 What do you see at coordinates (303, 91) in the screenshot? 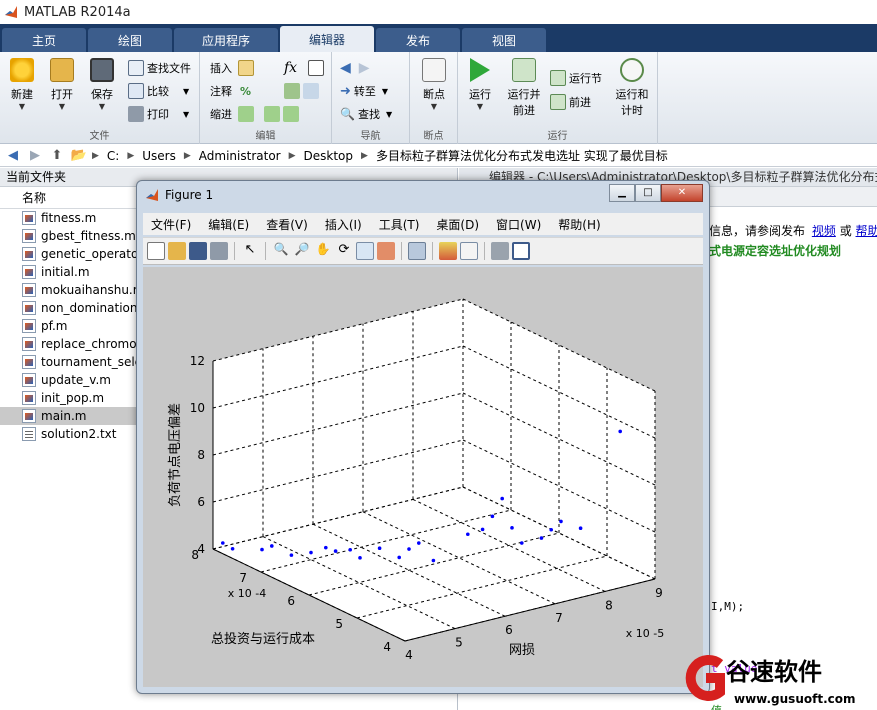
I see `uncomment-button` at bounding box center [303, 91].